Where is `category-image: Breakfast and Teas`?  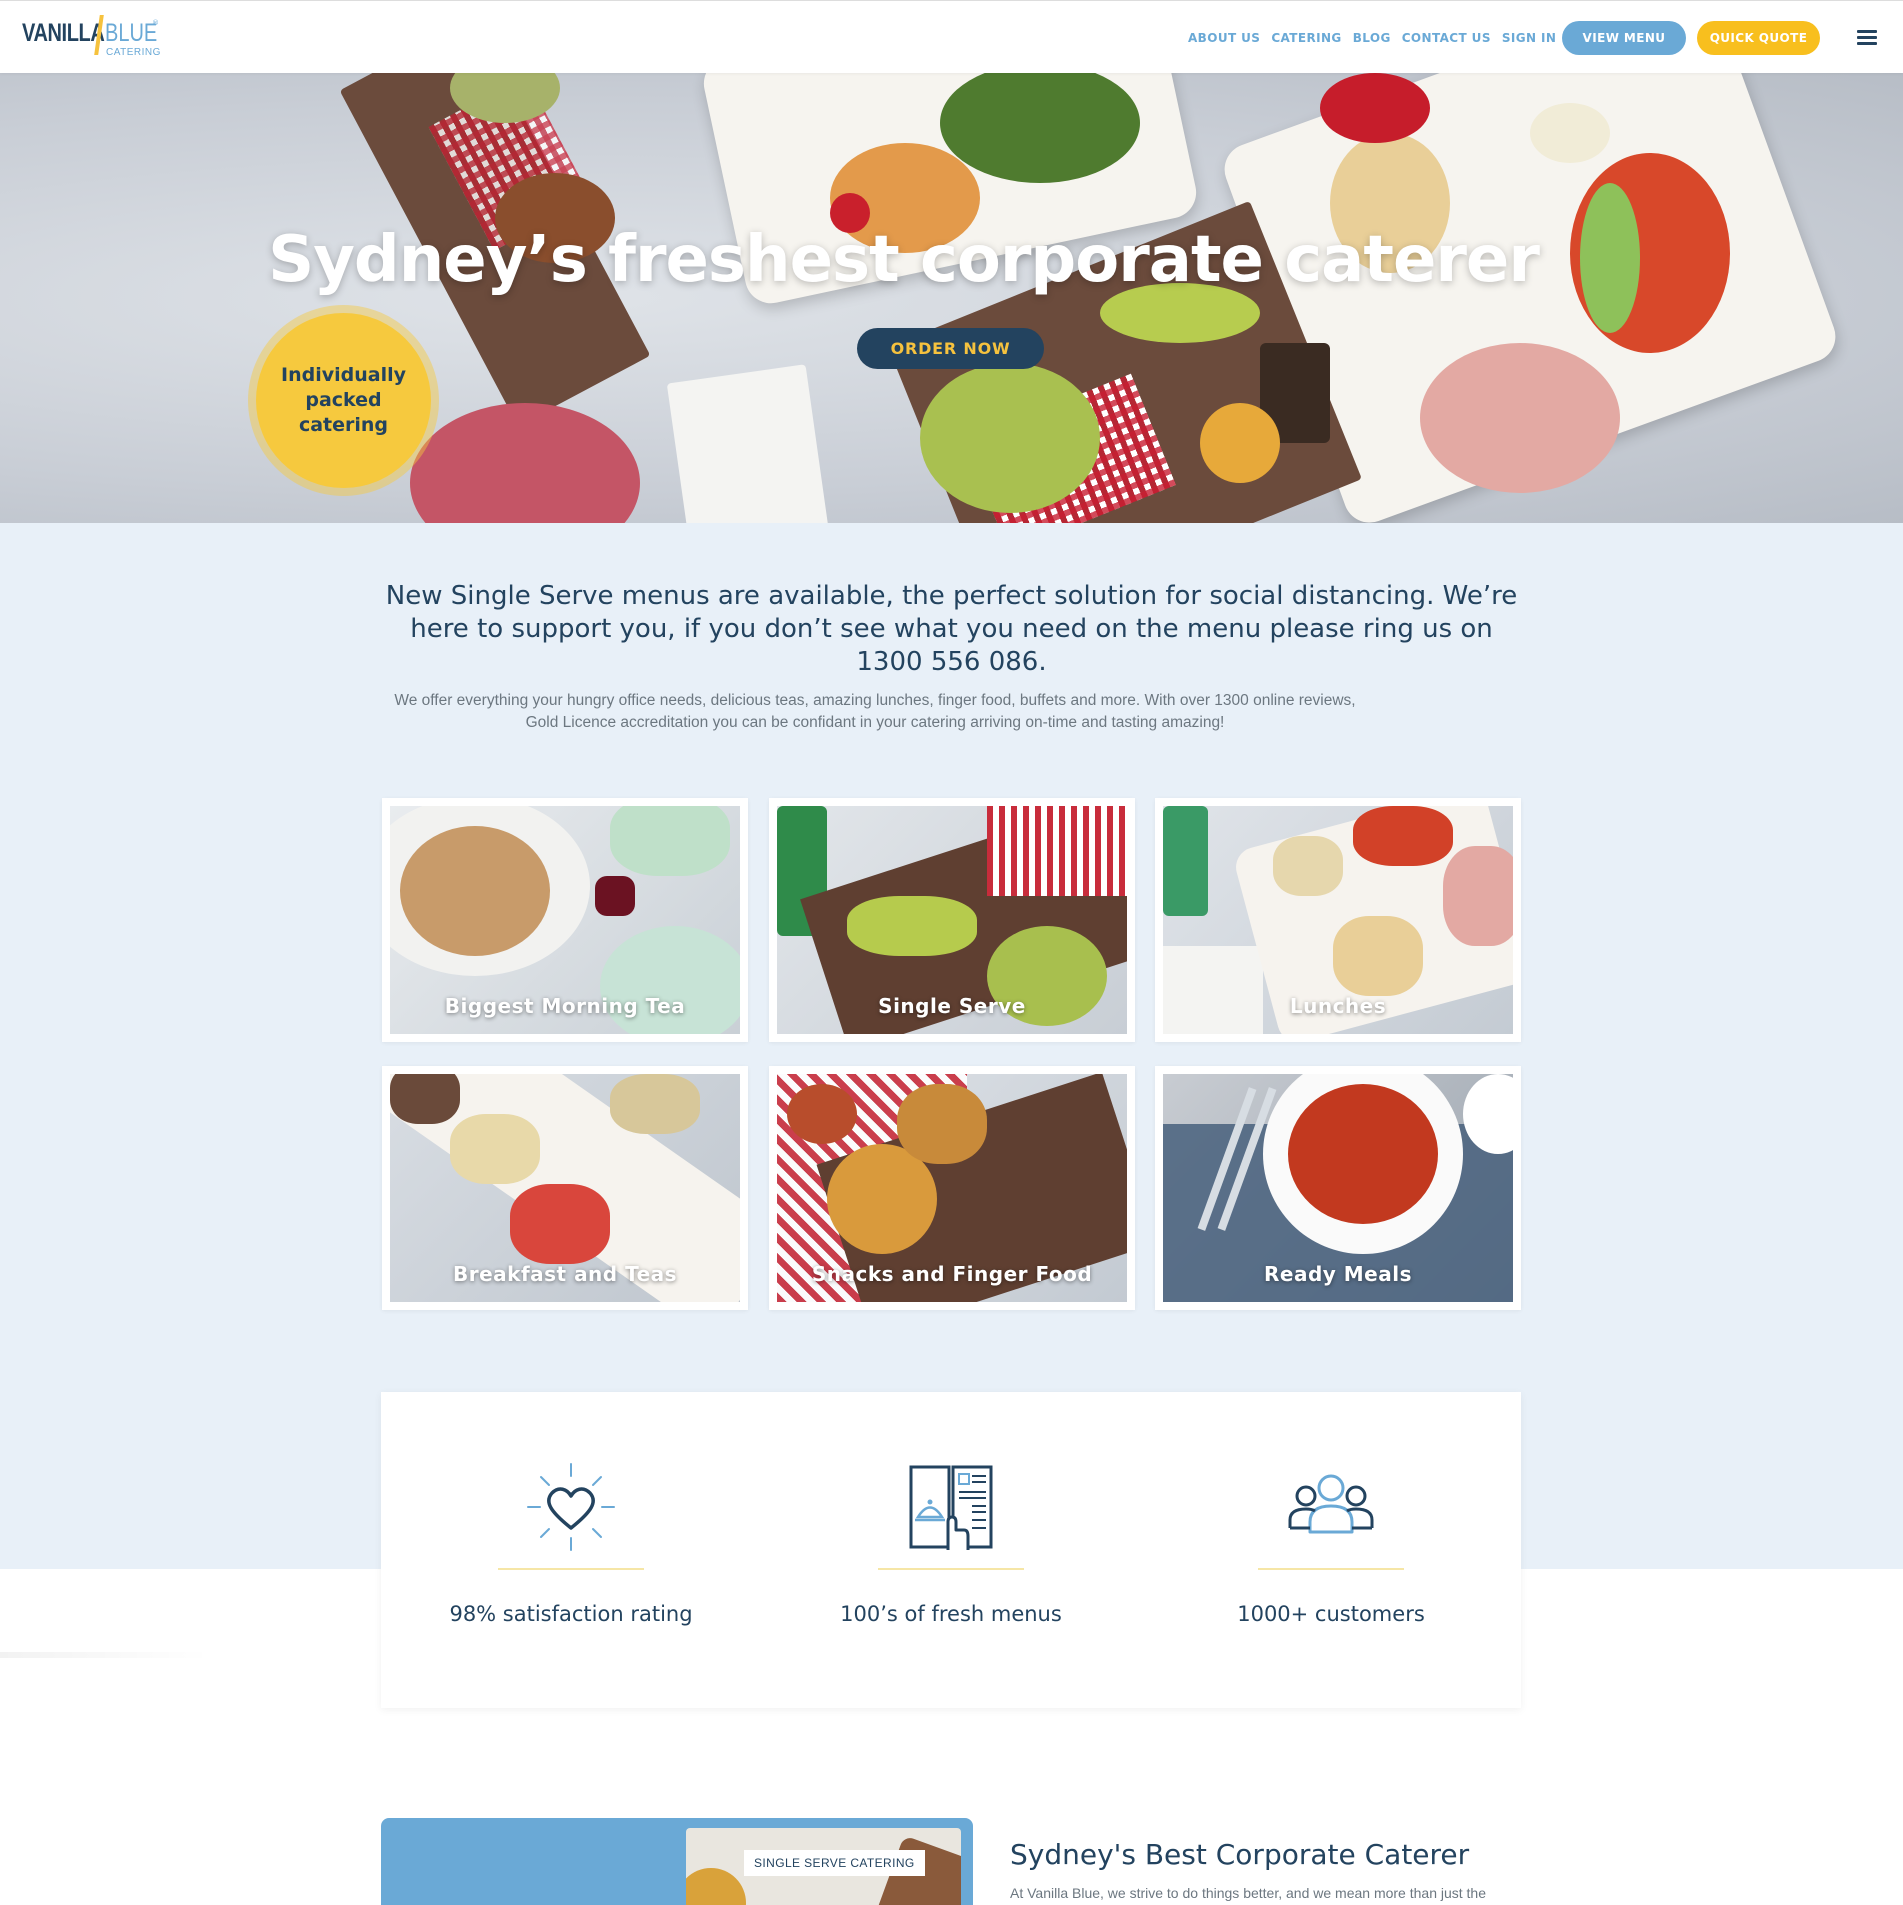 category-image: Breakfast and Teas is located at coordinates (565, 1188).